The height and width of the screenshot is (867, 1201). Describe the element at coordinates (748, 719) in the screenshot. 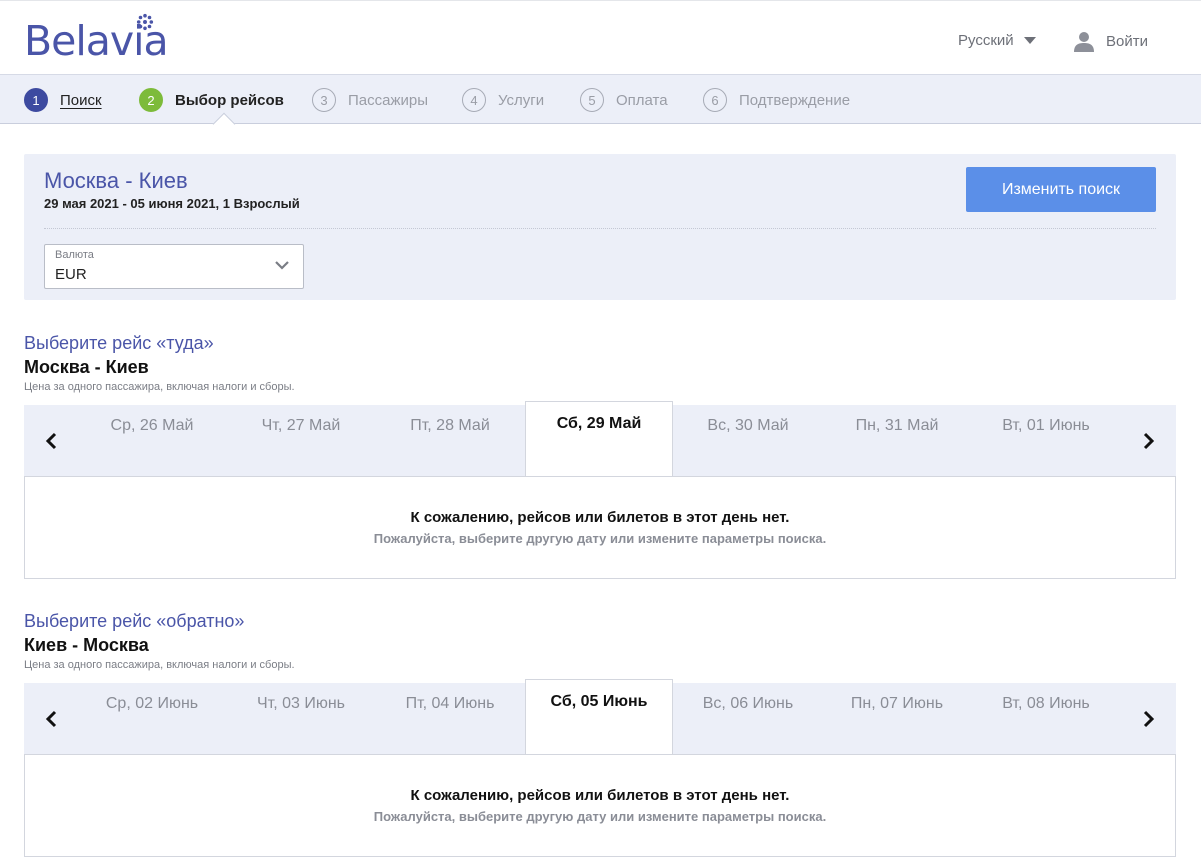

I see `date-tab: Вс, 06 Июнь` at that location.